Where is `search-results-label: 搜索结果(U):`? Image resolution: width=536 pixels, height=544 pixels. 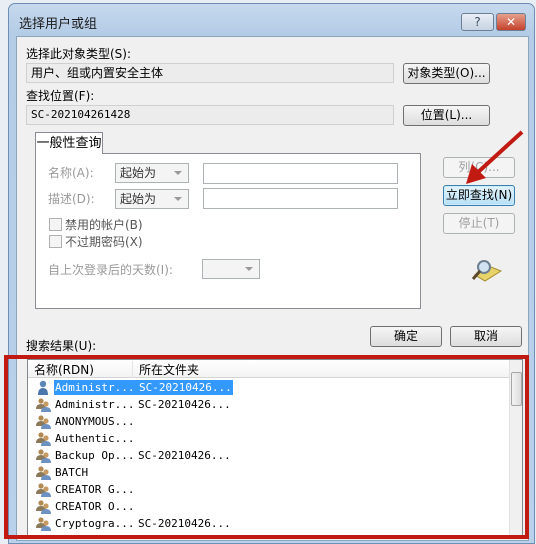
search-results-label: 搜索结果(U): is located at coordinates (61, 346).